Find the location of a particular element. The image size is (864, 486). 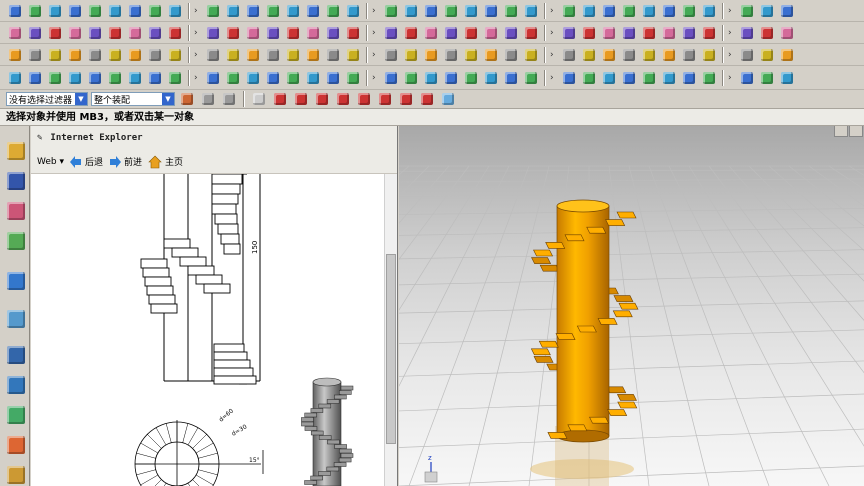

browser-scrollbar is located at coordinates (390, 330).